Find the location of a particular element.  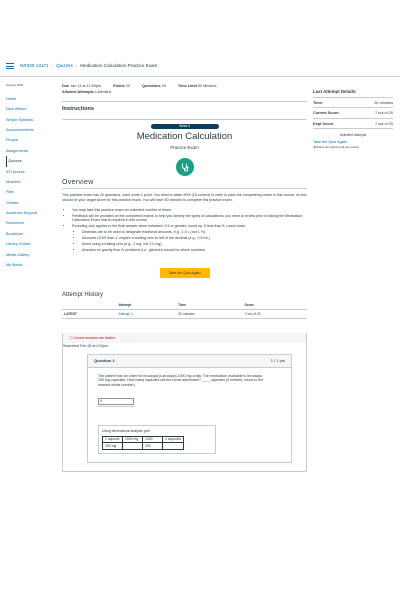

attempt-link: Attempt 1 is located at coordinates (126, 314).